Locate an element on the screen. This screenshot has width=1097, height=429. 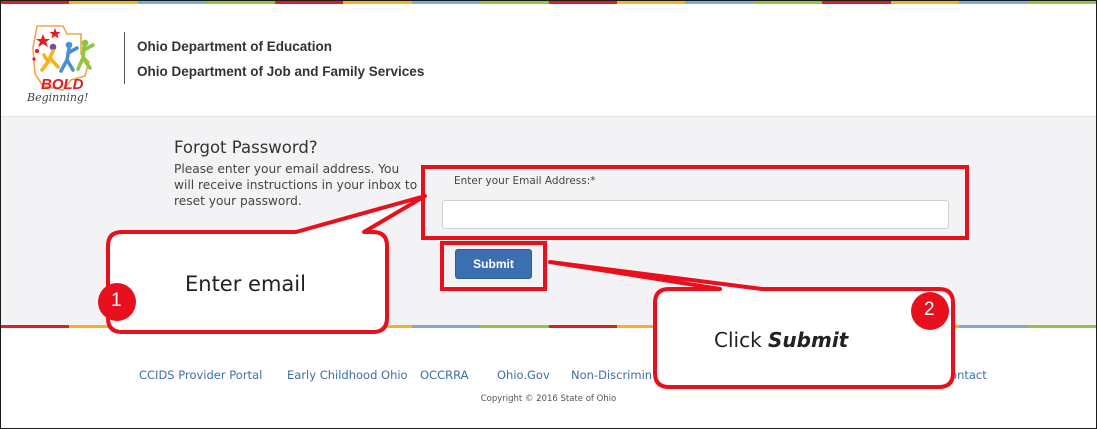
callout-submit-emphasis: Submit is located at coordinates (808, 340).